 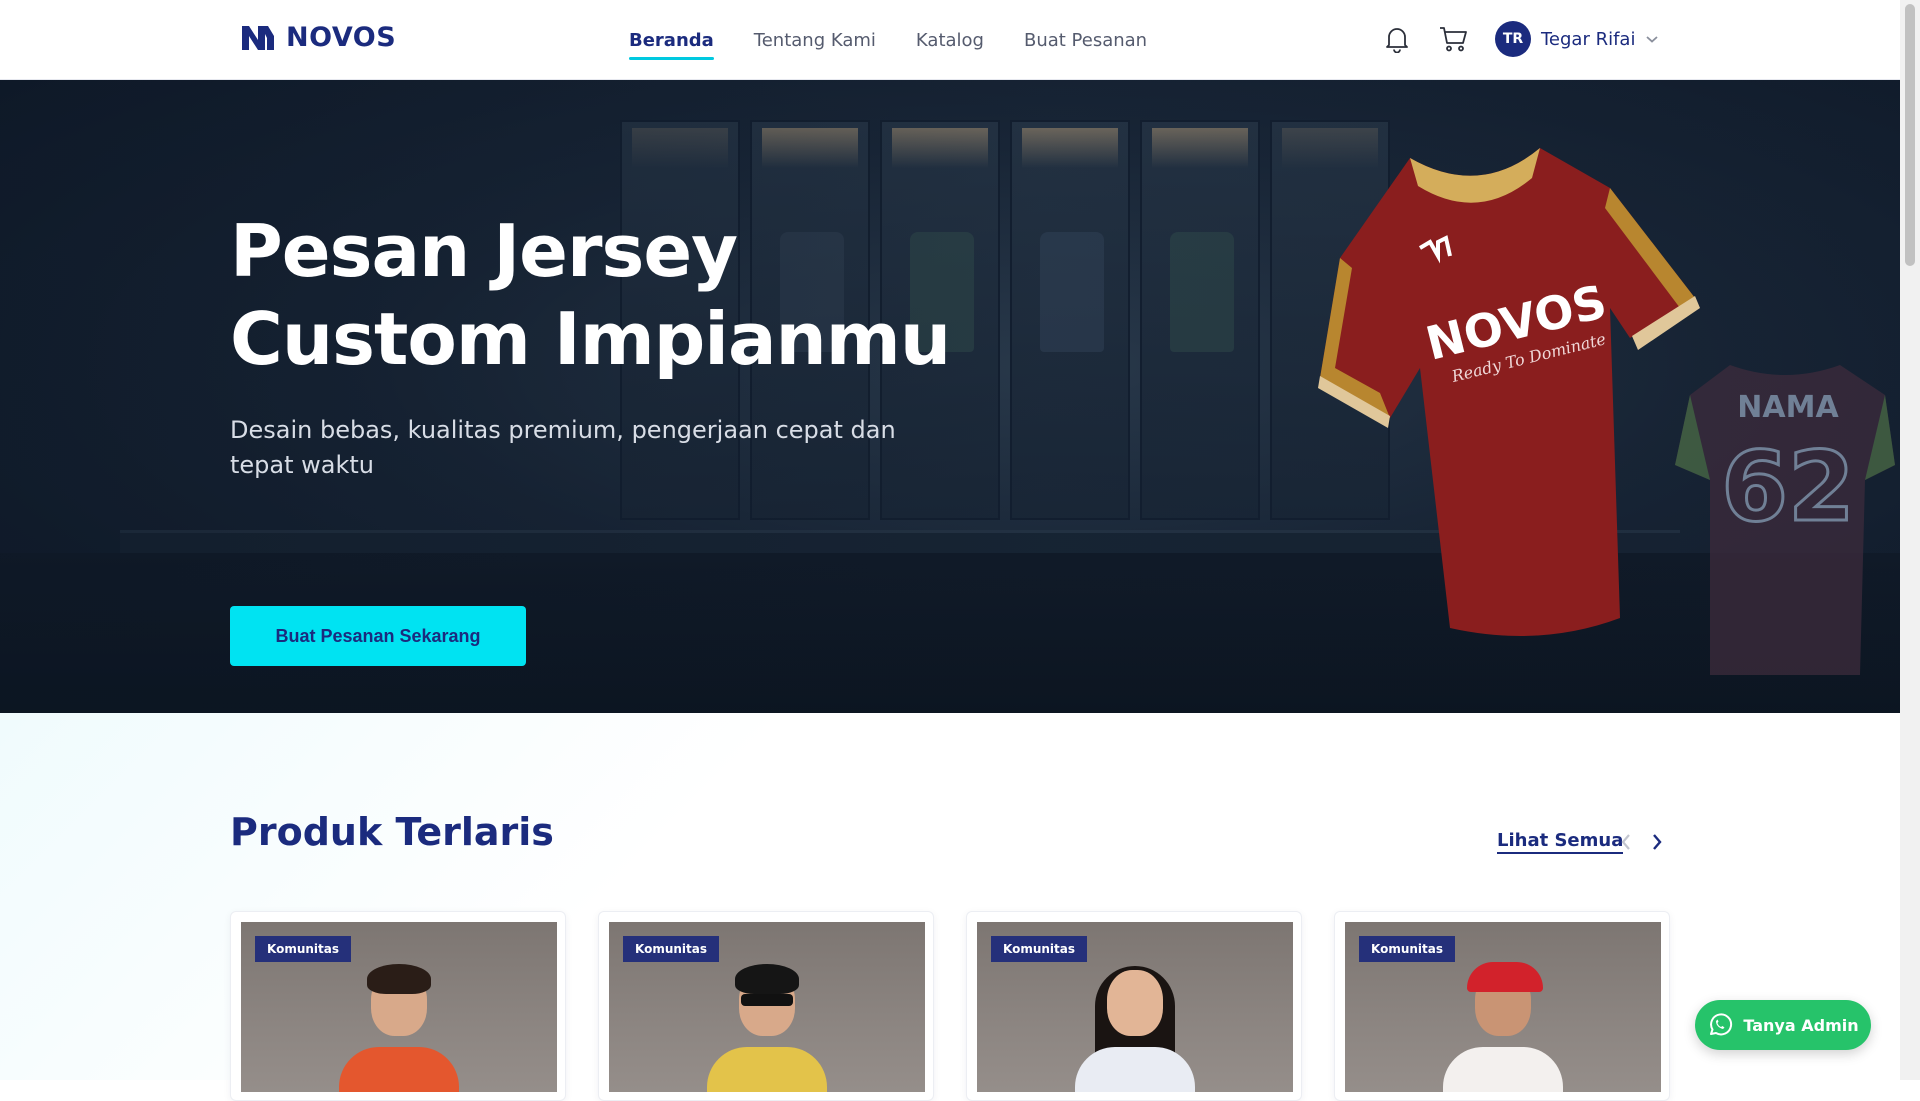 I want to click on cart-icon, so click(x=1453, y=39).